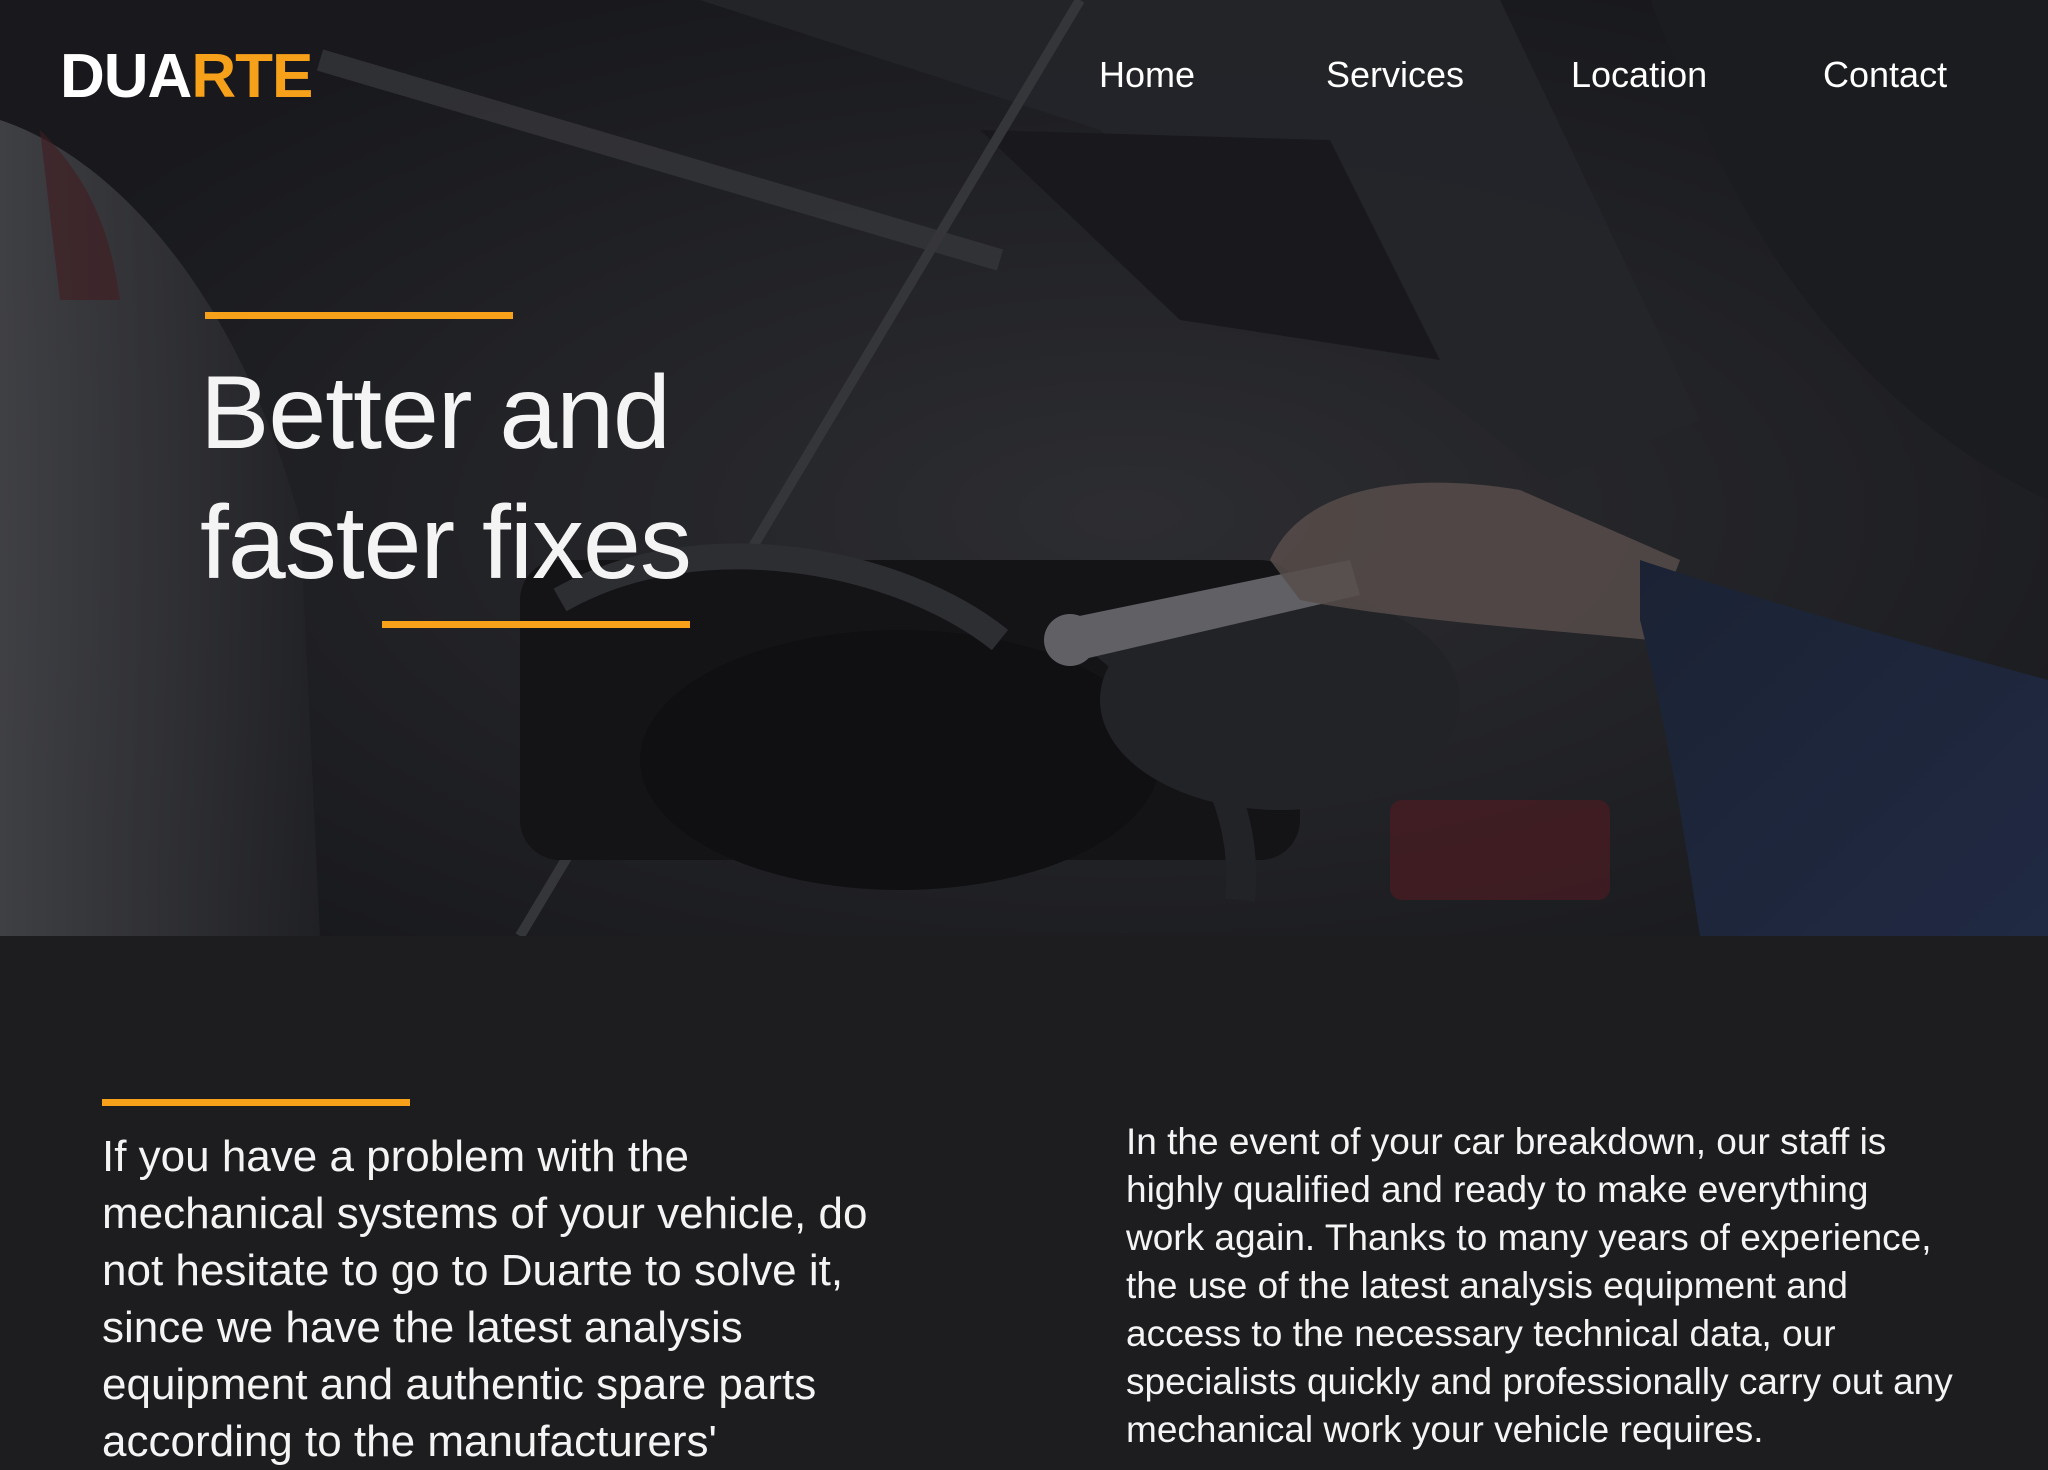 The height and width of the screenshot is (1470, 2048). I want to click on logo-text-part2: RTE, so click(252, 76).